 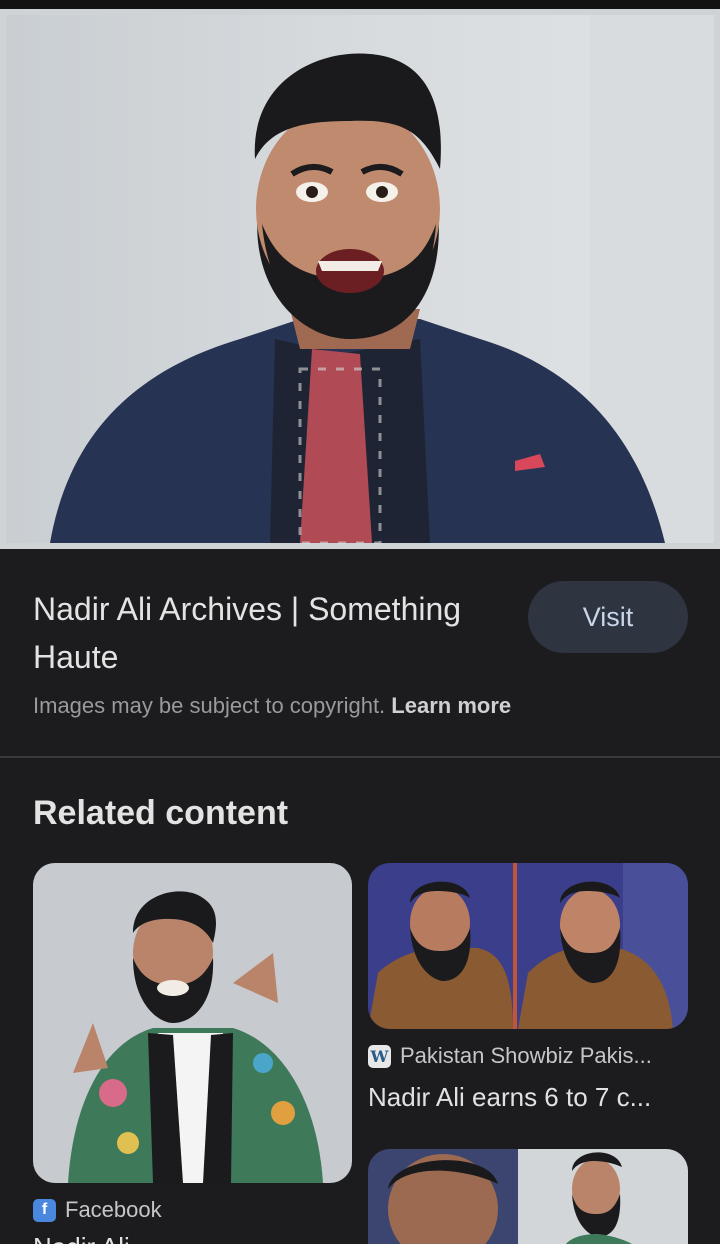 What do you see at coordinates (188, 1238) in the screenshot?
I see `related-card-1-title: Nadir Ali` at bounding box center [188, 1238].